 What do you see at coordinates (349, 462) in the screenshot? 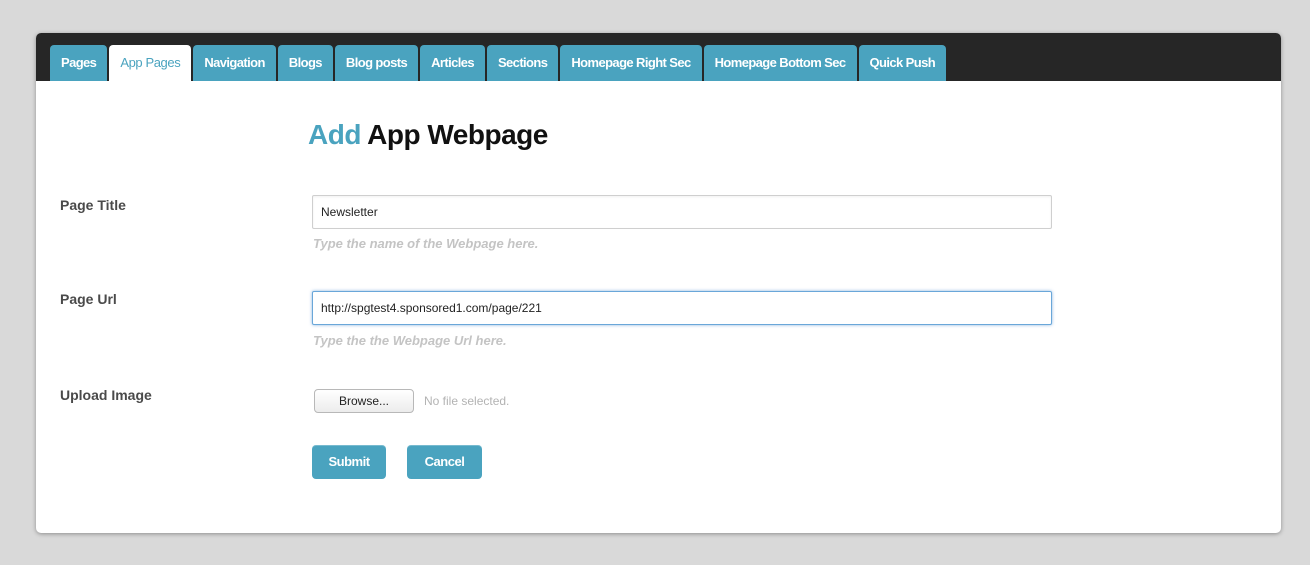
I see `submit-button: Submit` at bounding box center [349, 462].